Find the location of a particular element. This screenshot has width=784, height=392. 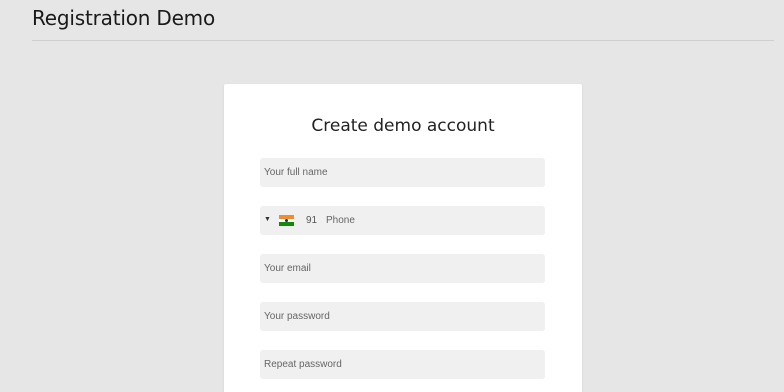

full-name-input is located at coordinates (402, 172).